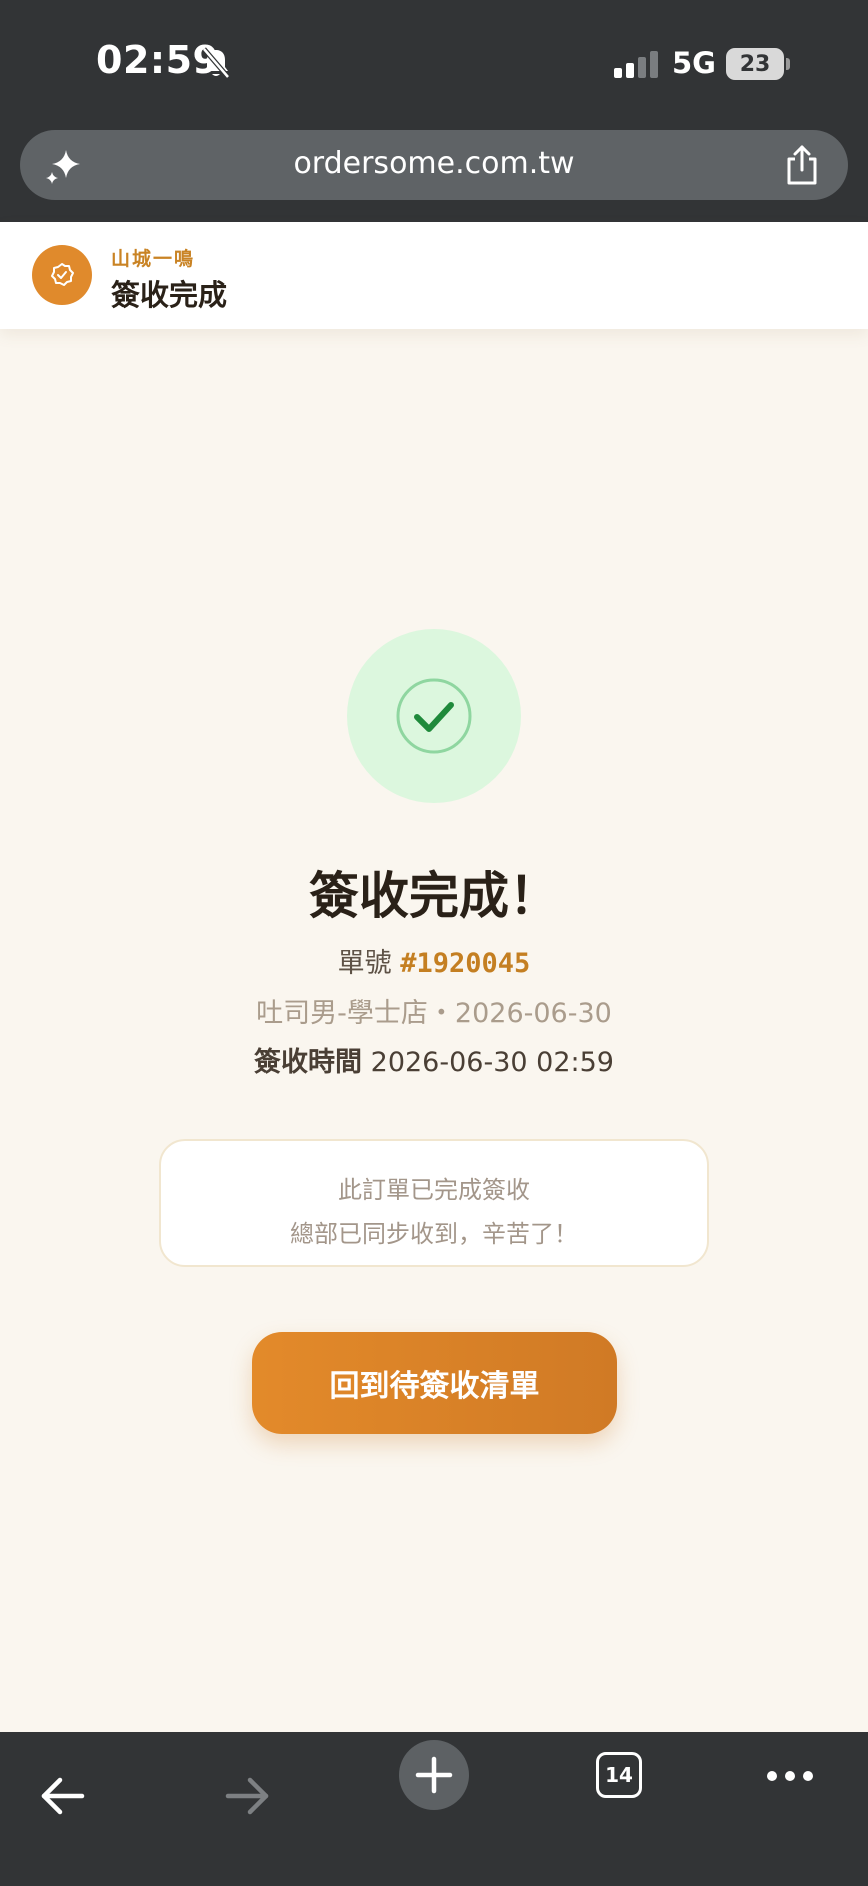  Describe the element at coordinates (619, 1775) in the screenshot. I see `tabs-icon: 14` at that location.